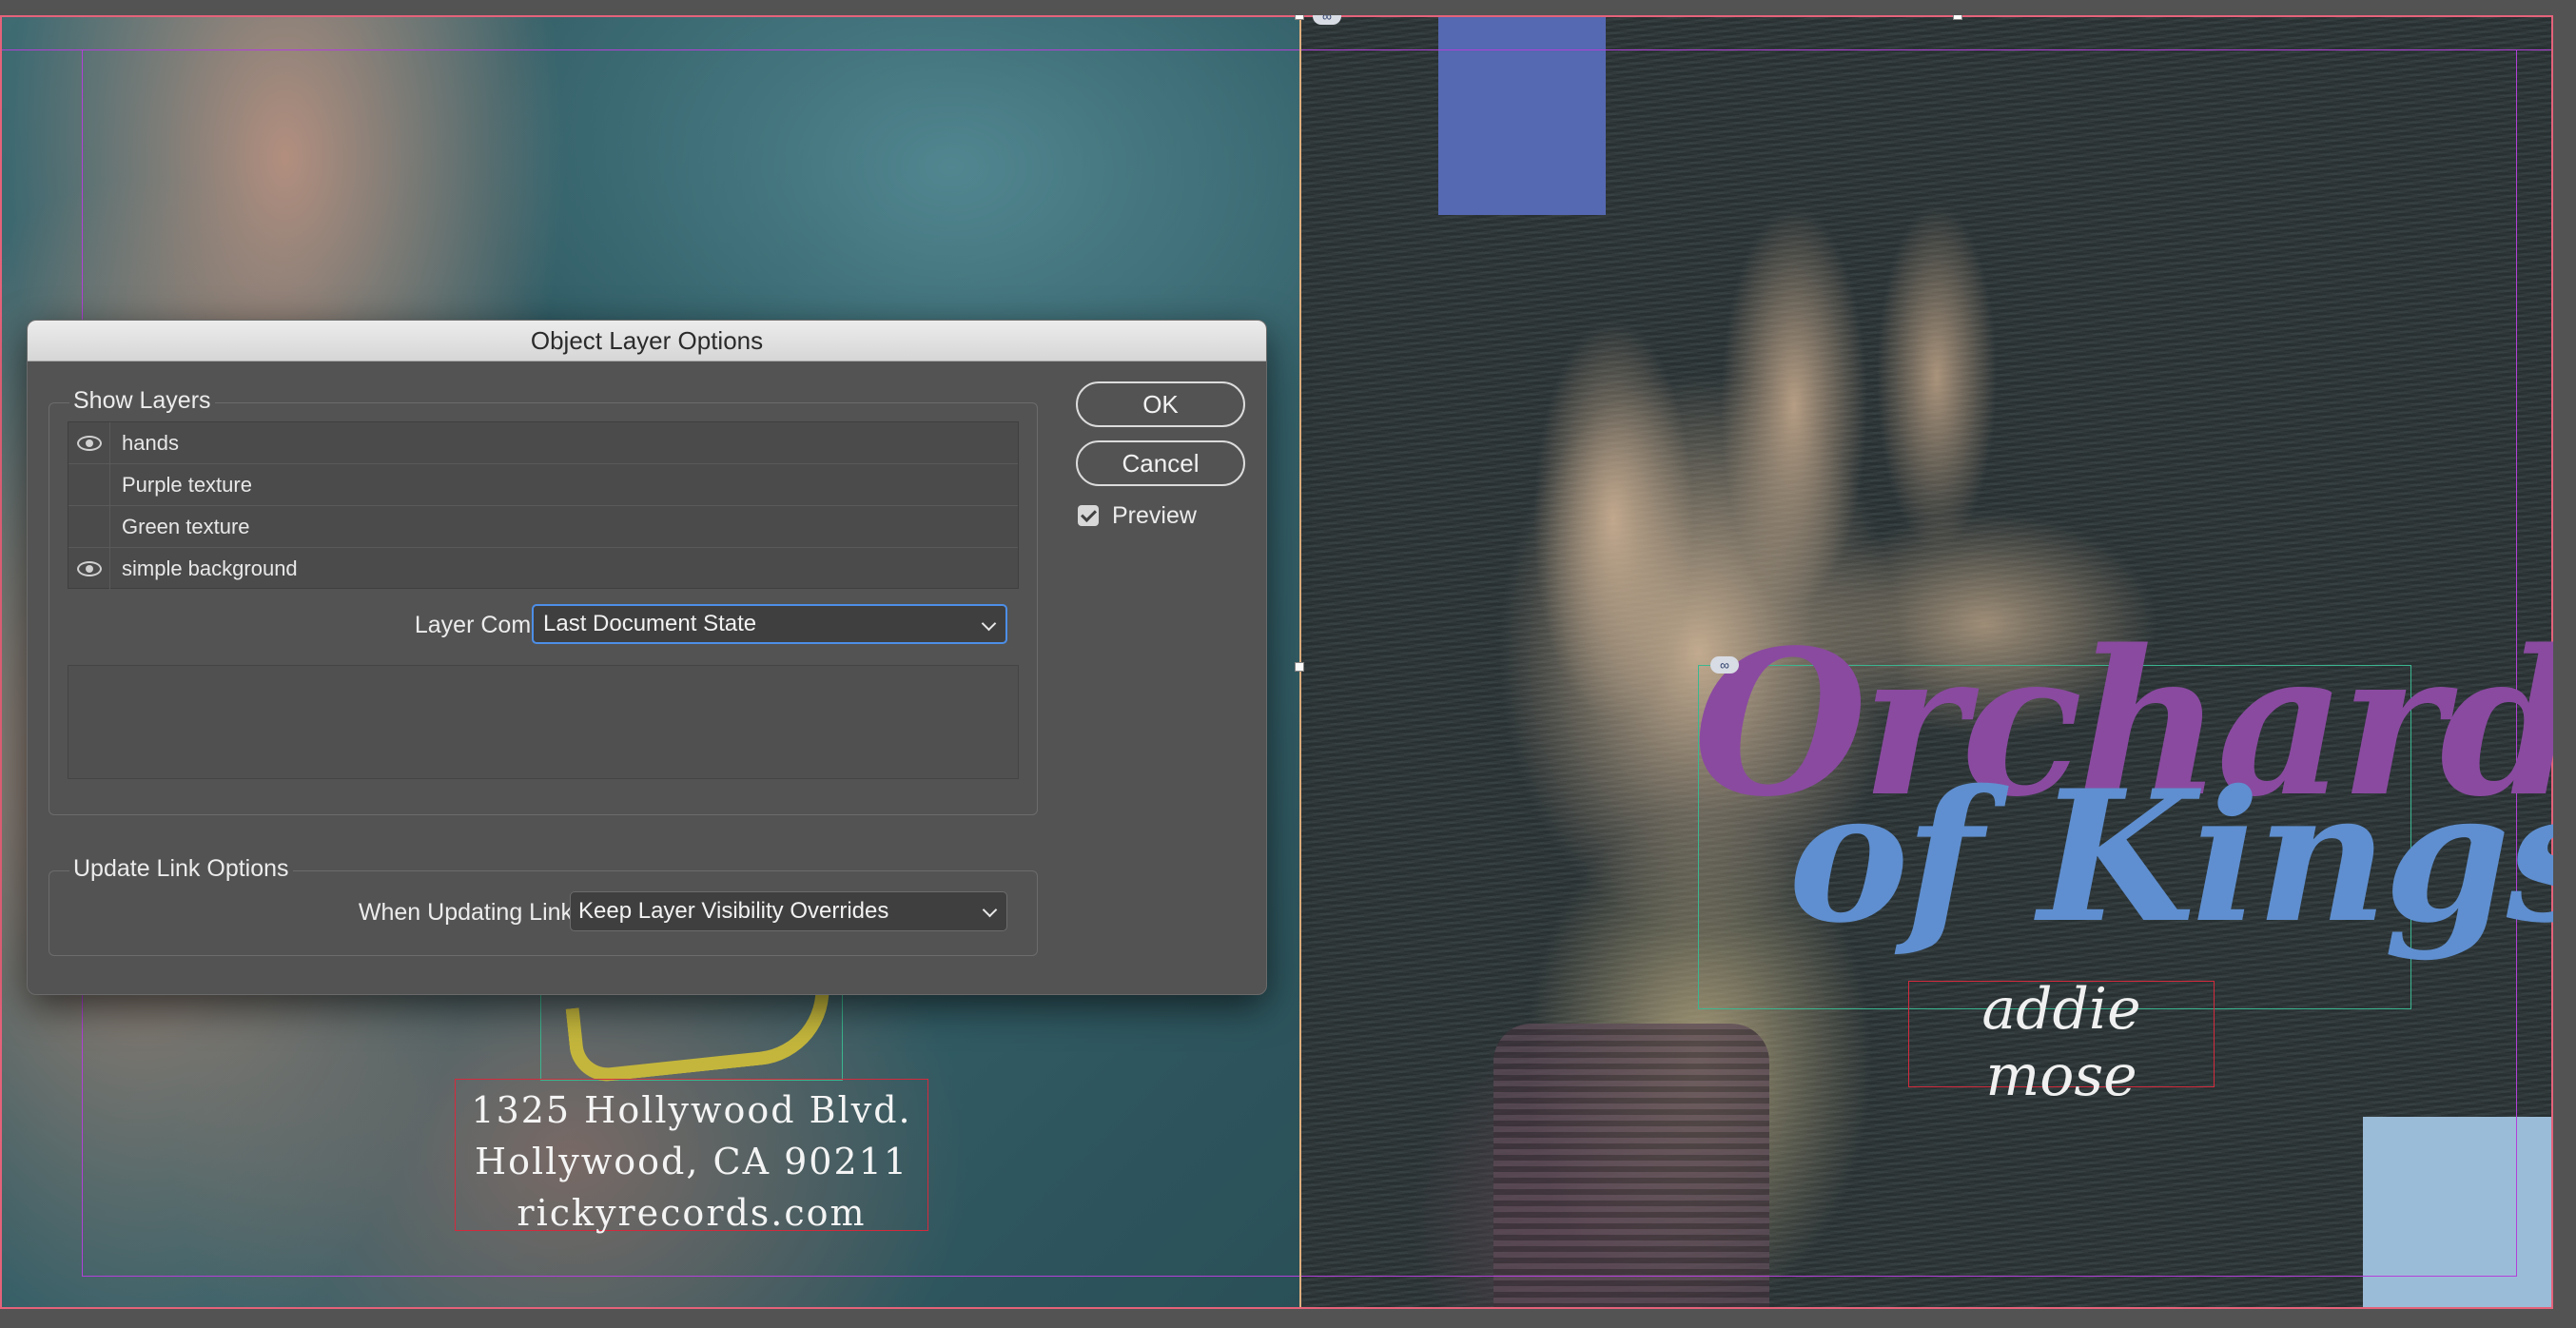  What do you see at coordinates (483, 625) in the screenshot?
I see `layer-comp-label: Layer Comp:` at bounding box center [483, 625].